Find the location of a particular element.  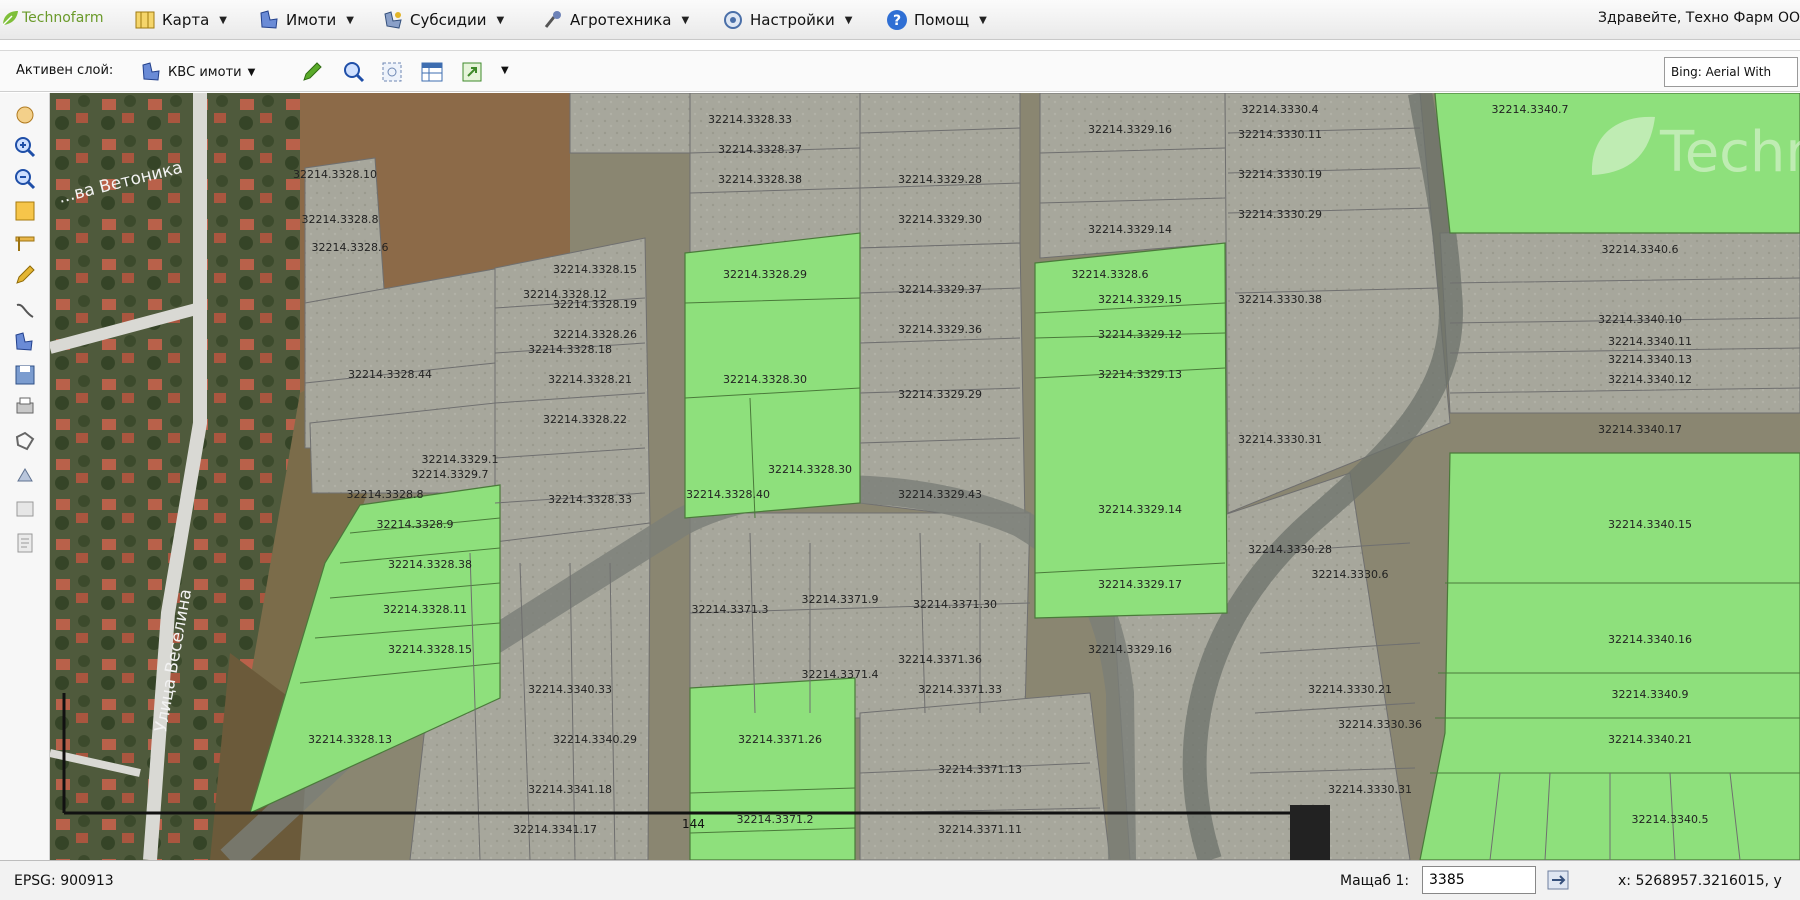

parcel-id-label: 32214.3330.11 is located at coordinates (1280, 134).